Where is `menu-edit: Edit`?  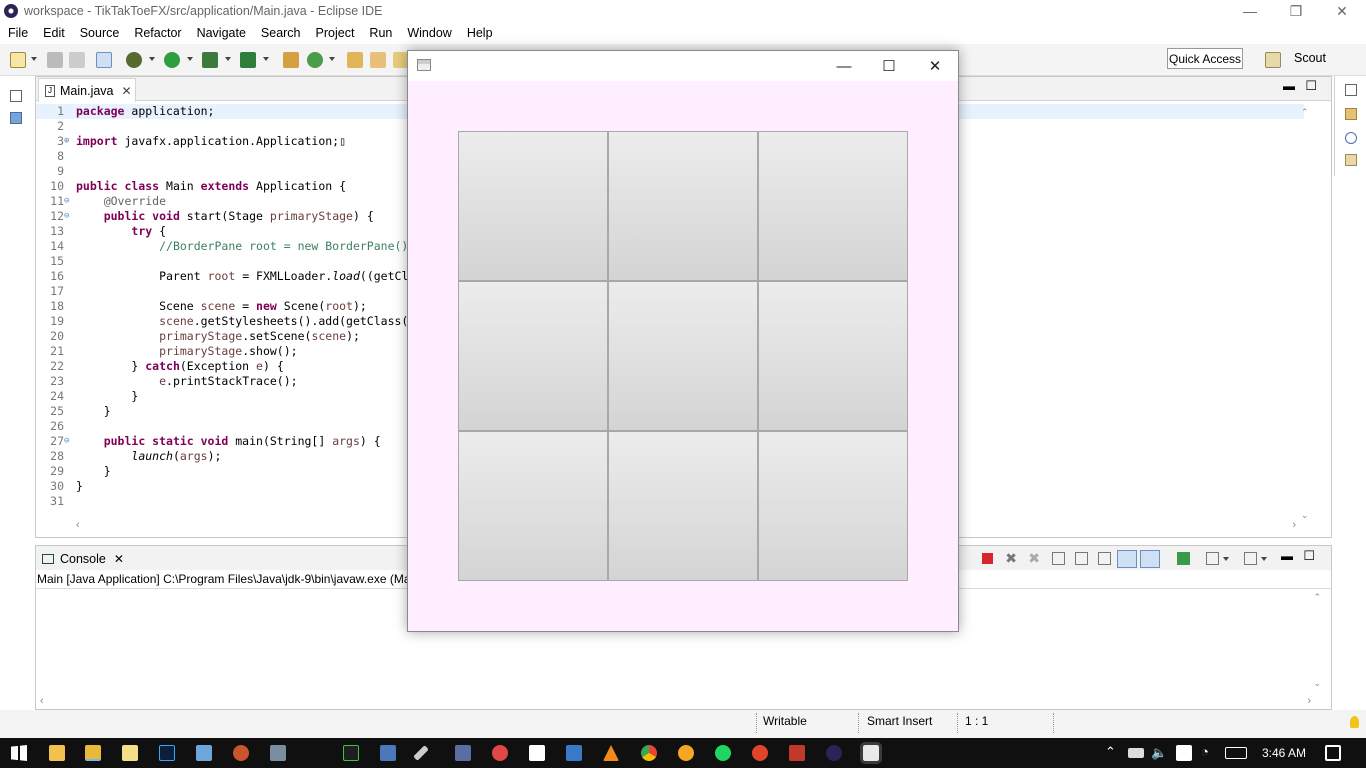 menu-edit: Edit is located at coordinates (53, 33).